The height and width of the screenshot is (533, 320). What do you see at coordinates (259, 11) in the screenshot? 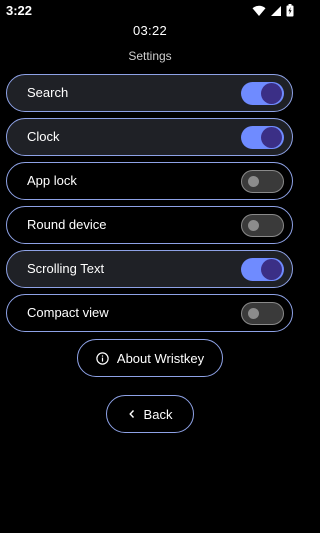
I see `wifi-icon` at bounding box center [259, 11].